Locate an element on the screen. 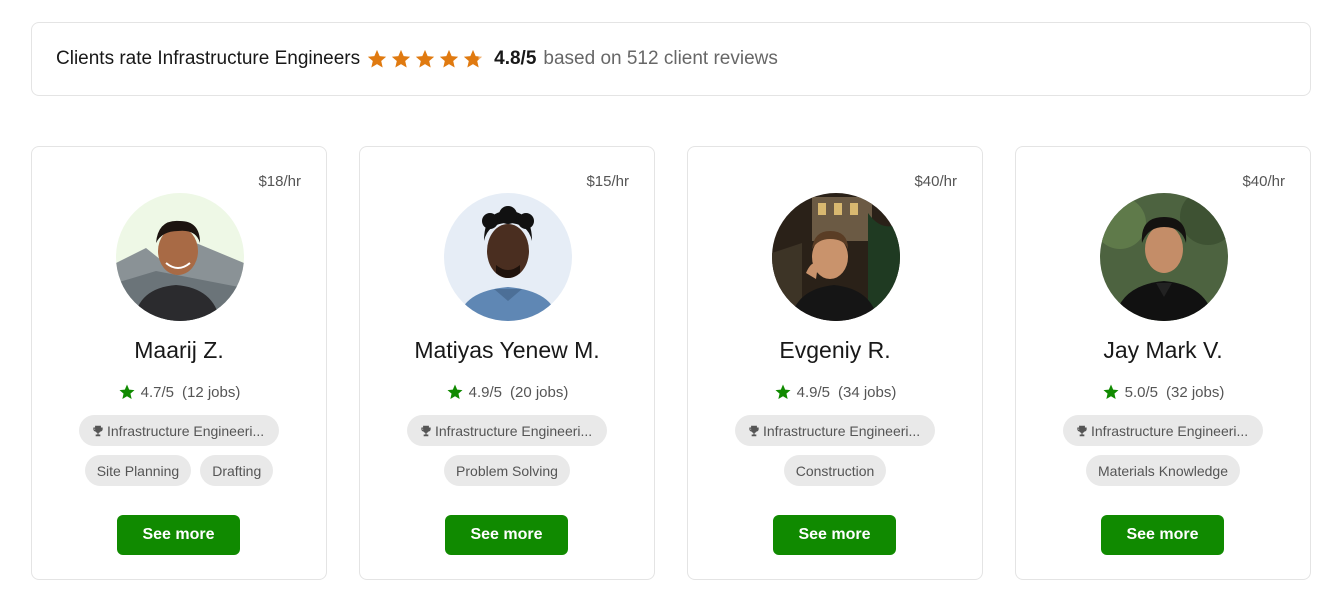 The height and width of the screenshot is (598, 1338). hourly-rate: $18/hr is located at coordinates (279, 181).